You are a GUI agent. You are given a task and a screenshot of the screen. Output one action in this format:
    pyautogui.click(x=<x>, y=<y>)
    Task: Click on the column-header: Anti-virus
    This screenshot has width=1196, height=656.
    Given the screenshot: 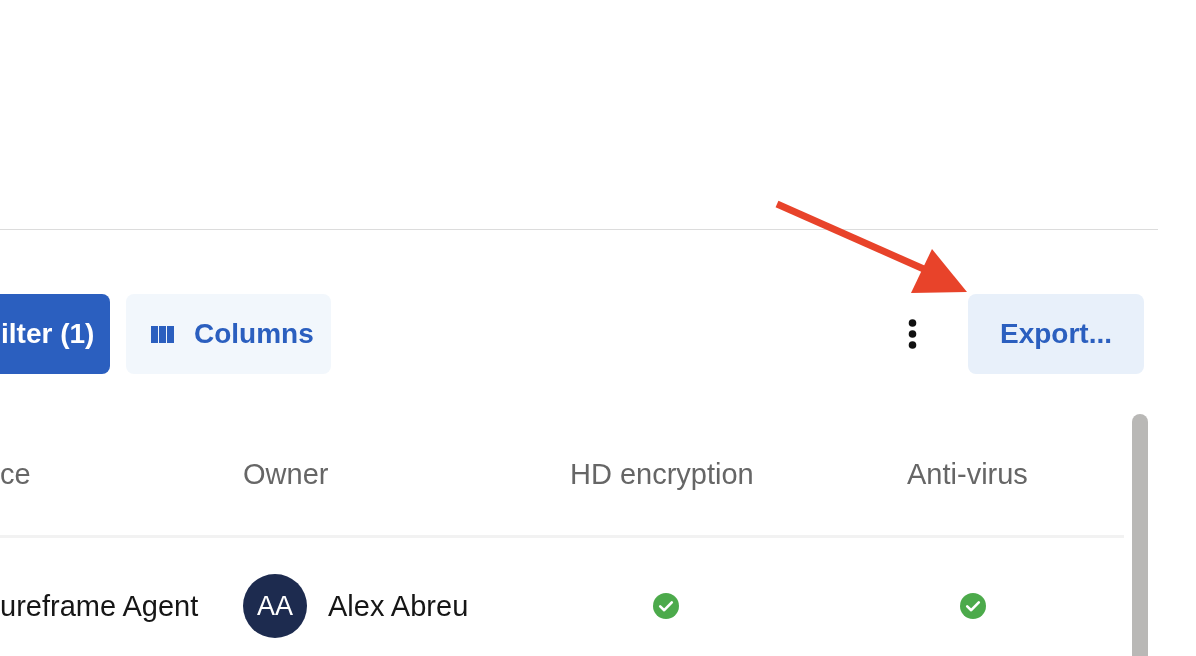 What is the action you would take?
    pyautogui.click(x=967, y=474)
    